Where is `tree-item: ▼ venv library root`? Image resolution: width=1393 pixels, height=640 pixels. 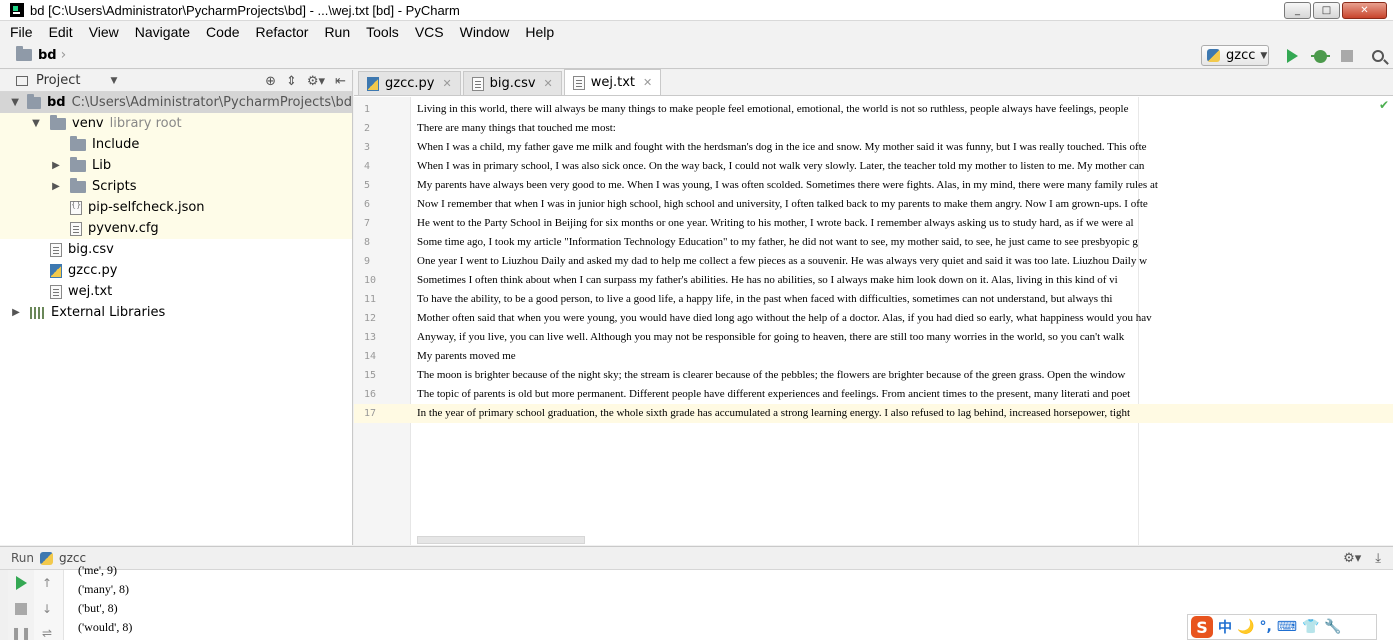 tree-item: ▼ venv library root is located at coordinates (176, 123).